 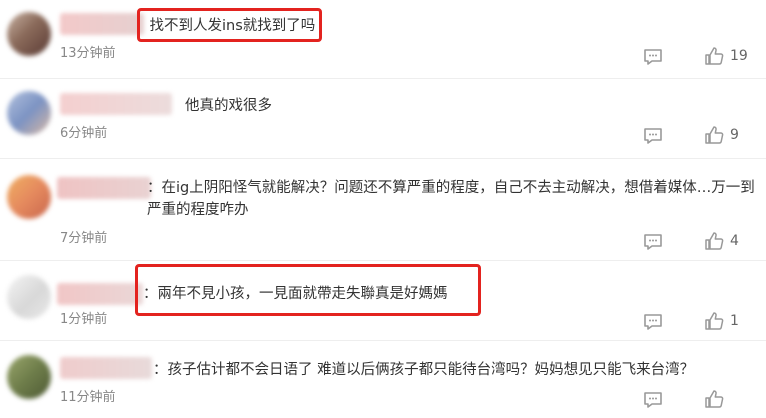 I want to click on like-button: 19, so click(x=726, y=56).